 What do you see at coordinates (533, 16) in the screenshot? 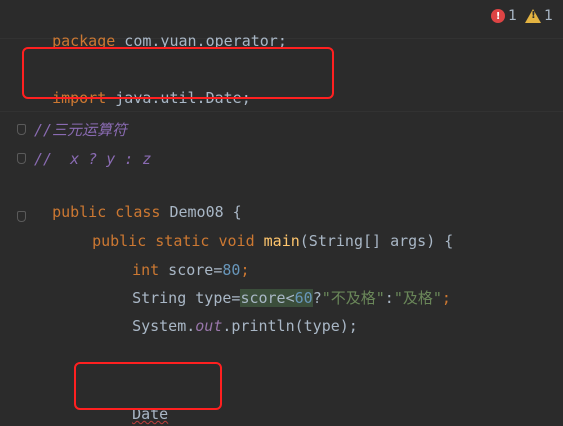
I see `warning-icon` at bounding box center [533, 16].